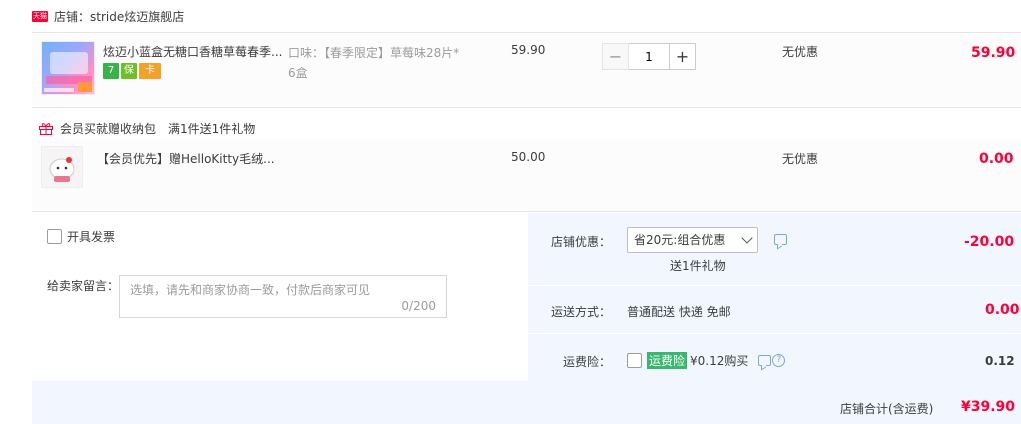 The height and width of the screenshot is (424, 1021). Describe the element at coordinates (587, 362) in the screenshot. I see `insurance-label: 运费险：` at that location.